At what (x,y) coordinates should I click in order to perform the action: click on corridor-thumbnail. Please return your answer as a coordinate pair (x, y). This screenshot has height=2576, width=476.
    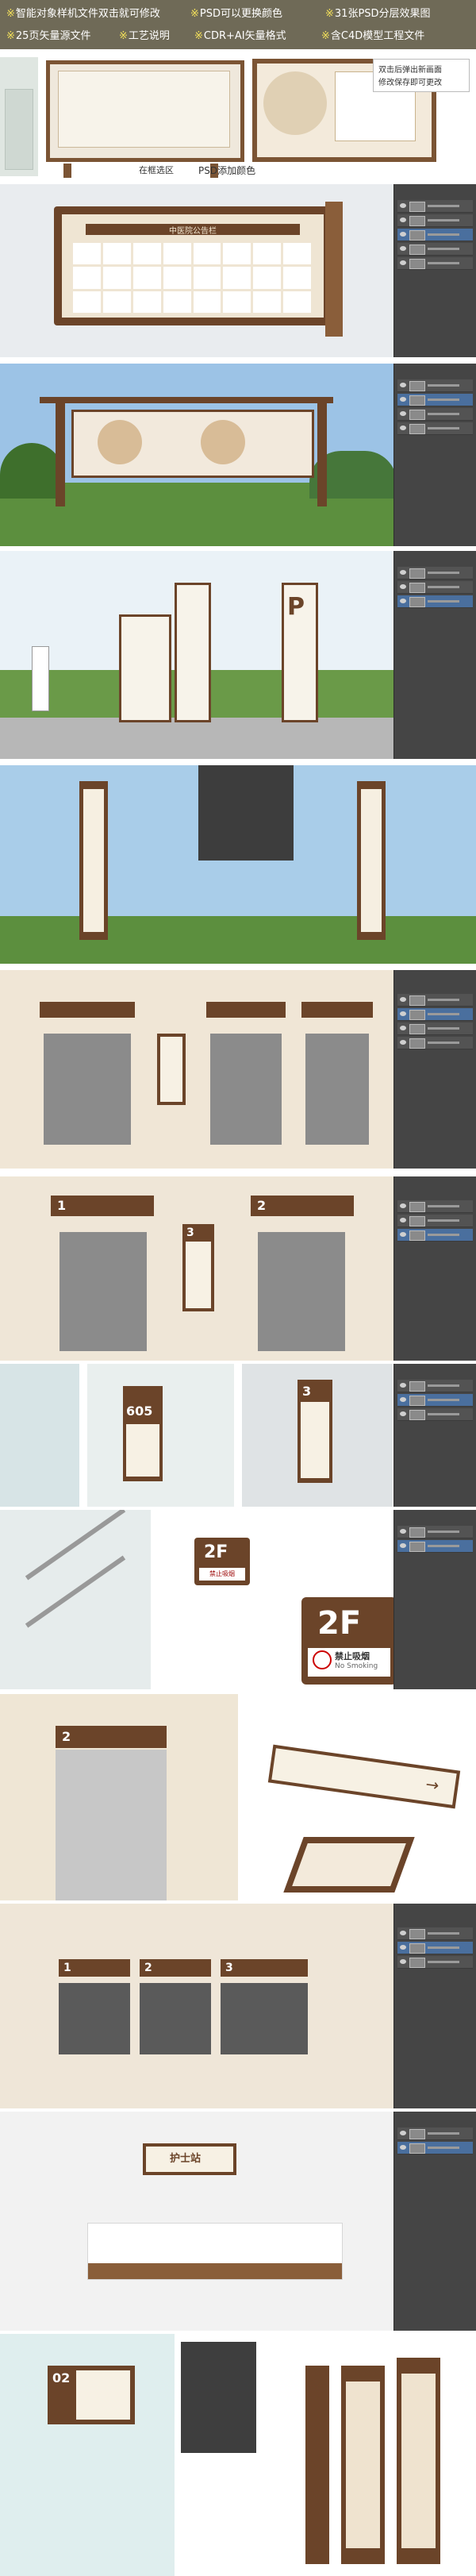
    Looking at the image, I should click on (19, 116).